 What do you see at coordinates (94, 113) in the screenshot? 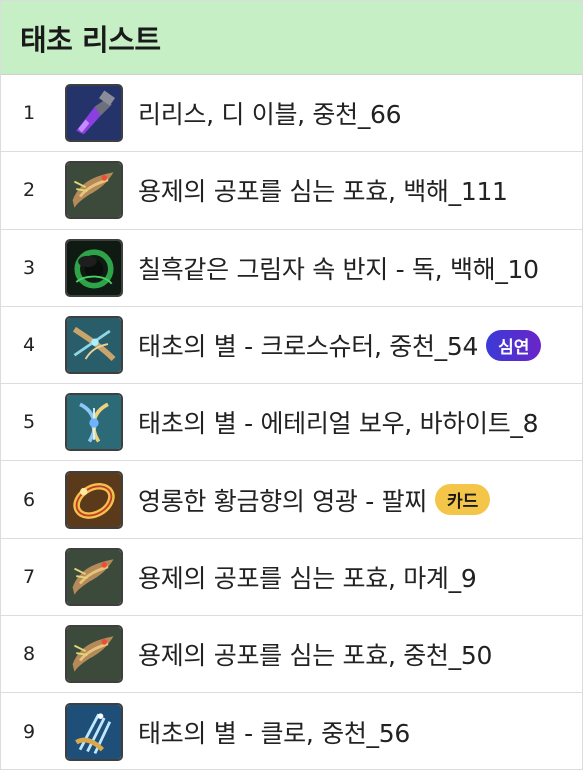
I see `purple-gauntlet-icon` at bounding box center [94, 113].